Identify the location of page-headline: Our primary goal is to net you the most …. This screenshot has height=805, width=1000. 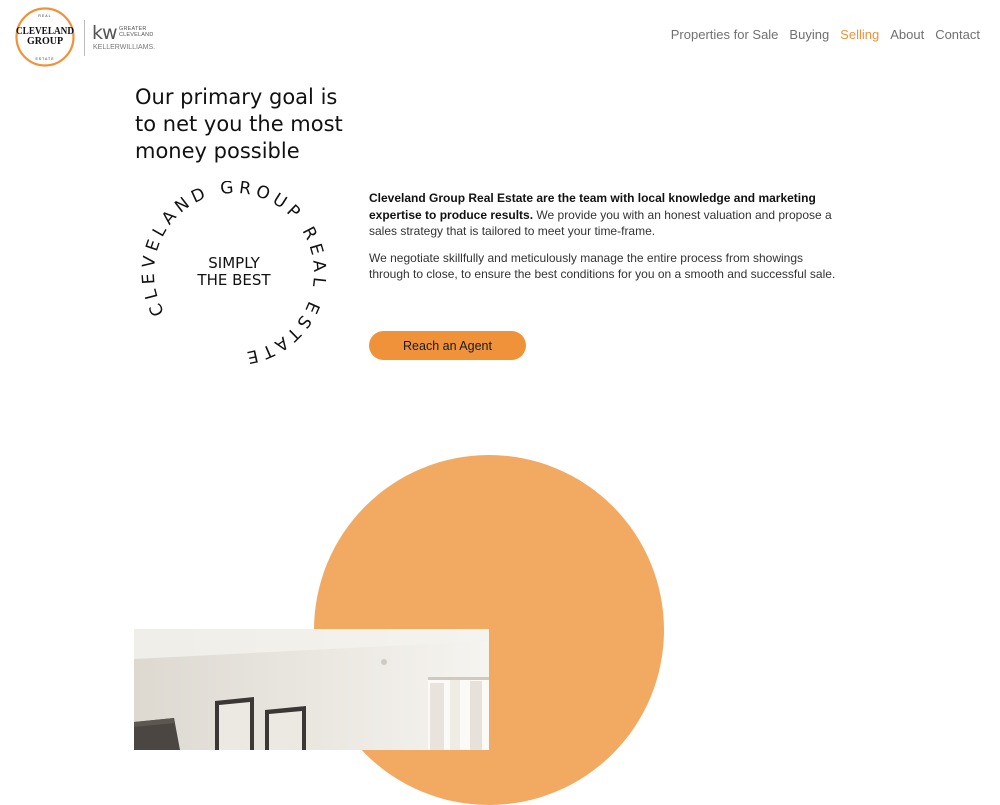
(255, 124).